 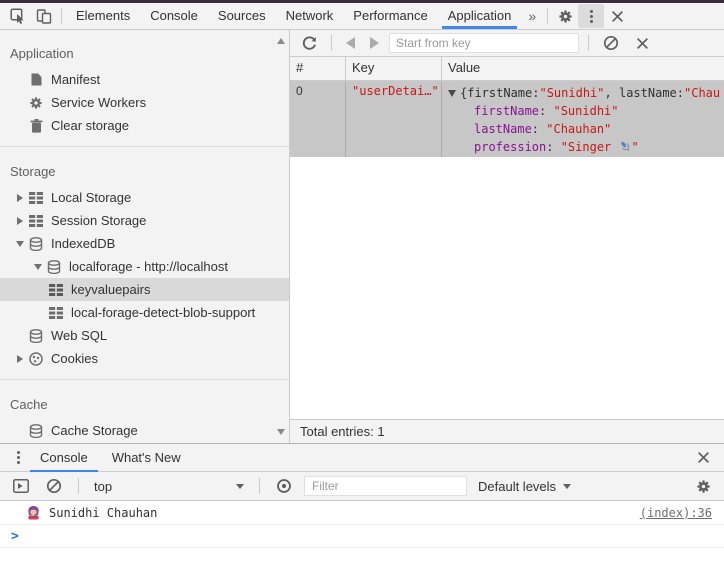 I want to click on tab-performance: Performance, so click(x=390, y=16).